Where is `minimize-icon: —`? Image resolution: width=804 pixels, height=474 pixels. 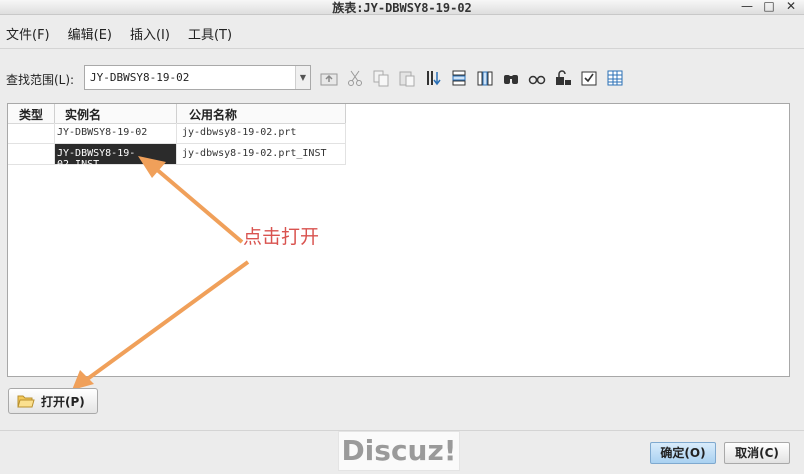
minimize-icon: — is located at coordinates (747, 6).